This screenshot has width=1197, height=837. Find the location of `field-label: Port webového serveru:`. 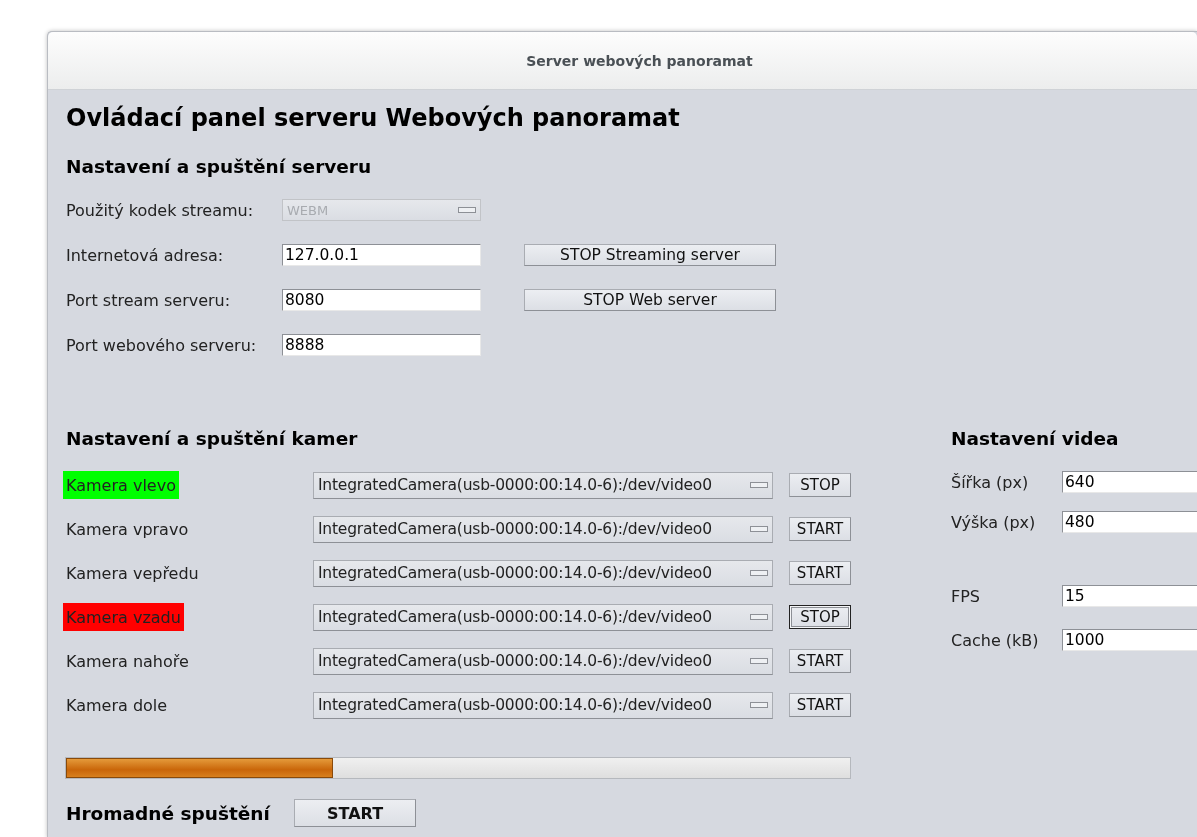

field-label: Port webového serveru: is located at coordinates (162, 345).